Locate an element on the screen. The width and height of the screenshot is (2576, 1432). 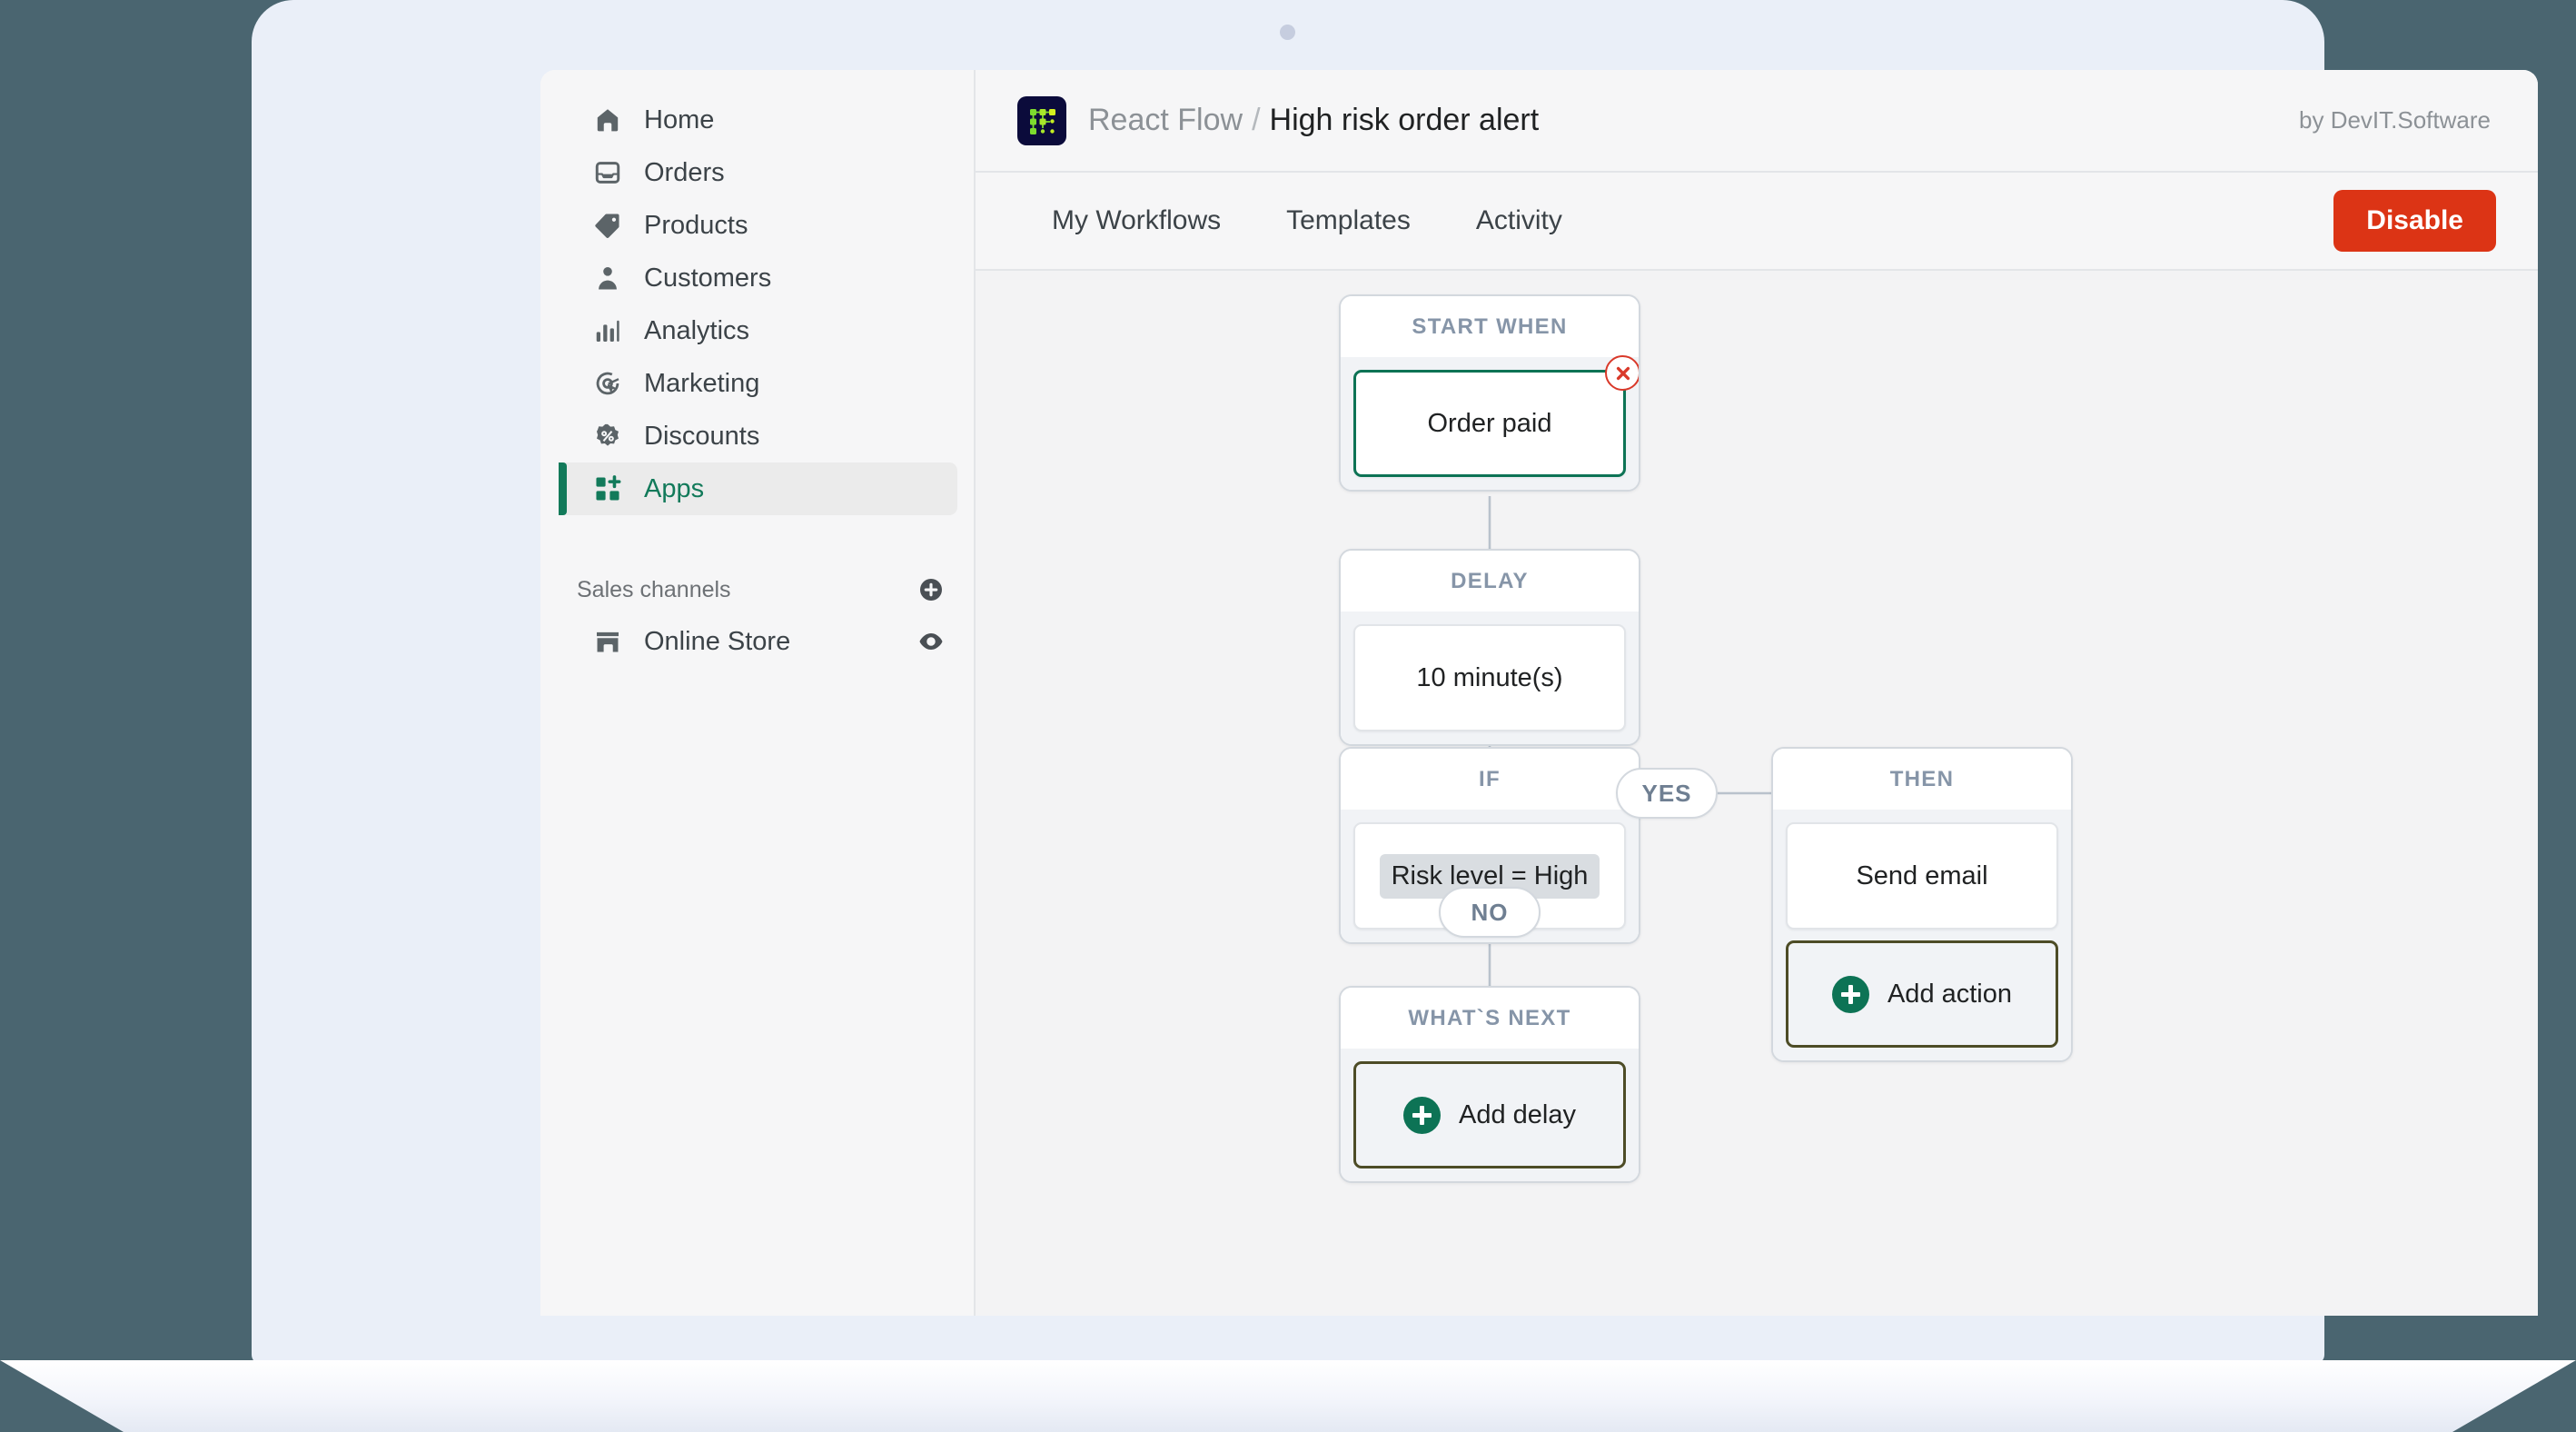
workflow-card-send-email: Send email is located at coordinates (1922, 876).